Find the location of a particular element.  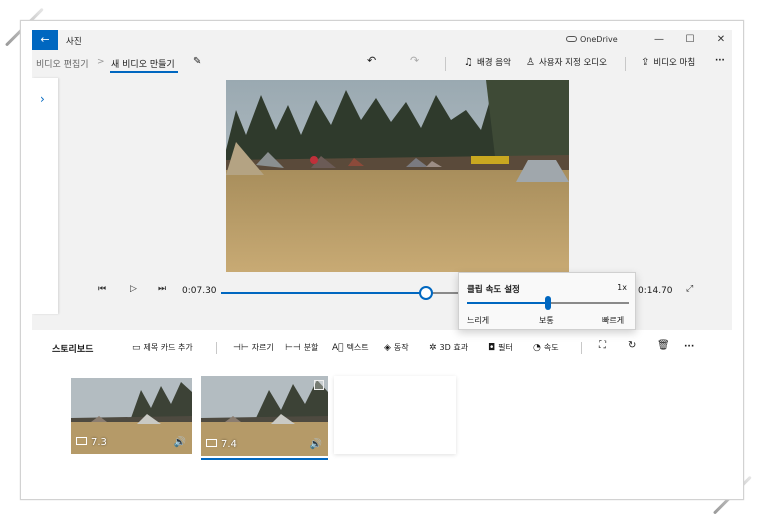

seek-bar-progress is located at coordinates (324, 293).